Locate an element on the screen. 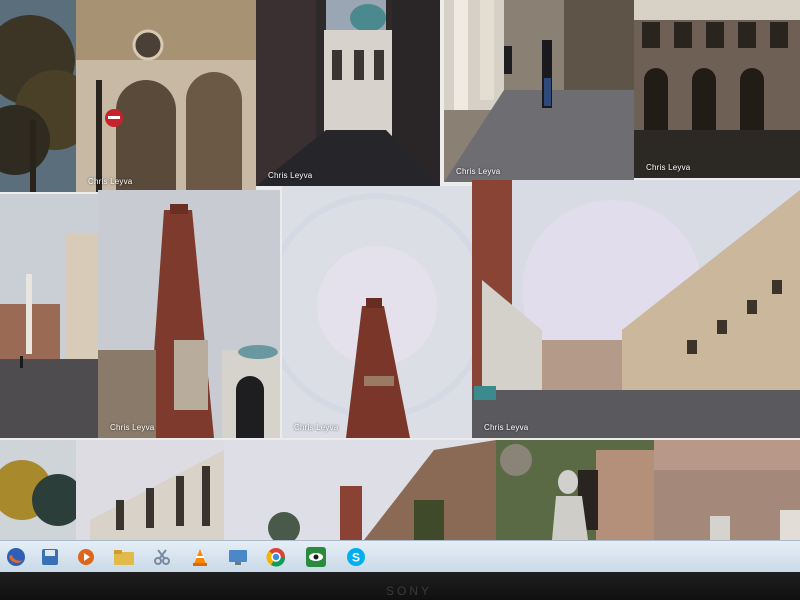 The width and height of the screenshot is (800, 600). eye-app-icon is located at coordinates (316, 557).